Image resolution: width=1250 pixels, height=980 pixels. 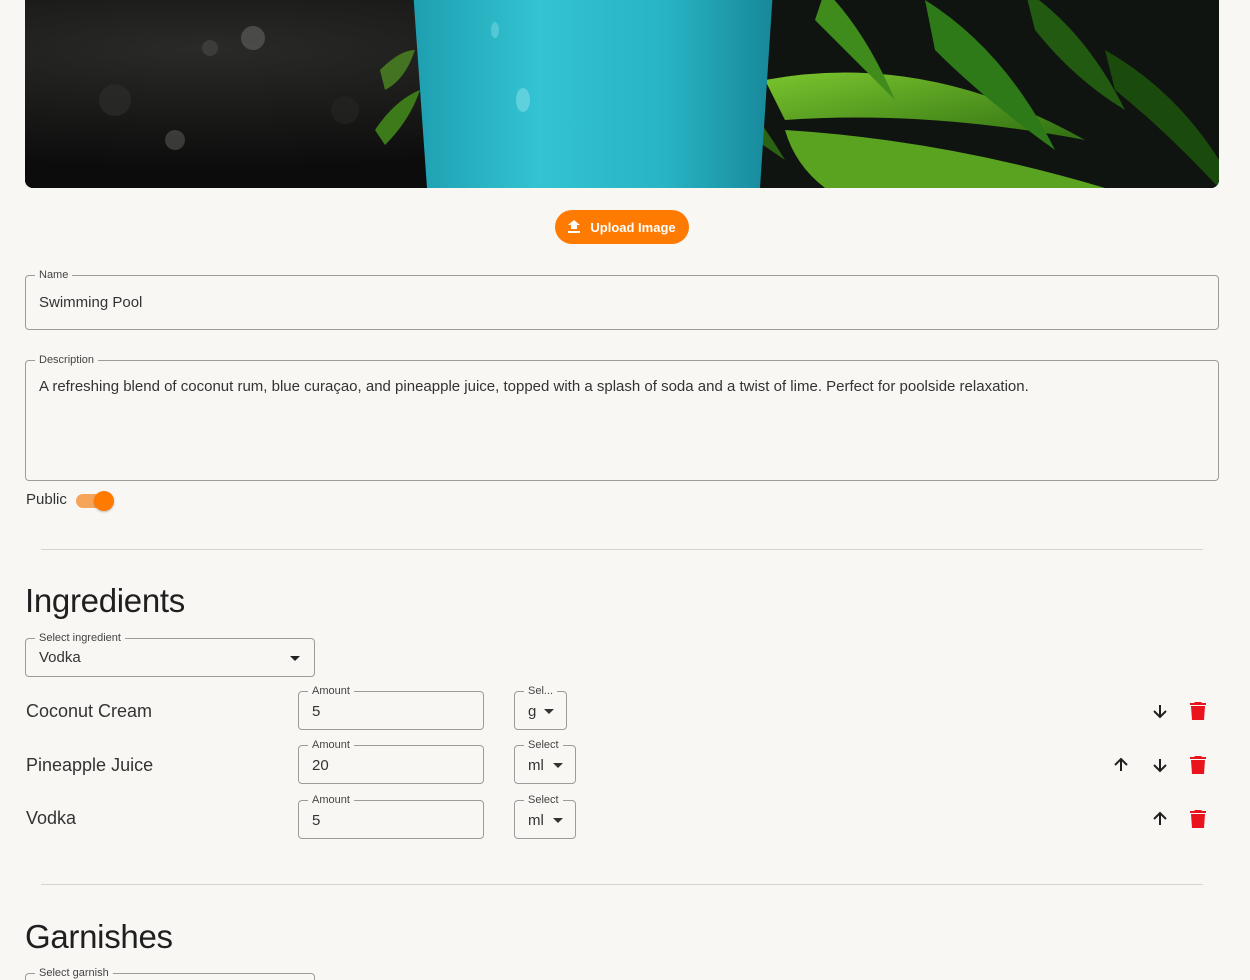 I want to click on name-field: Name Swimming Pool, so click(x=622, y=299).